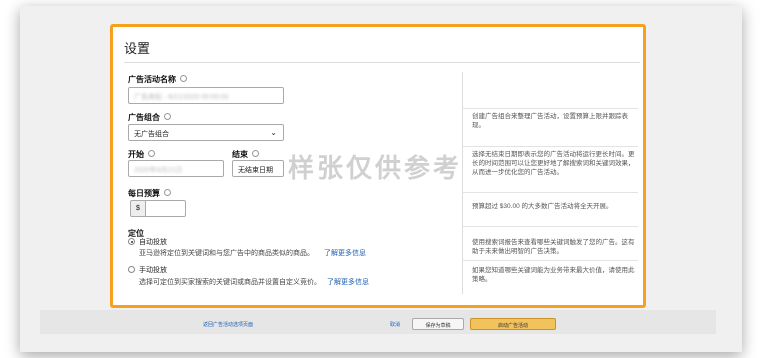 This screenshot has width=760, height=358. What do you see at coordinates (137, 48) in the screenshot?
I see `panel-title: 设置` at bounding box center [137, 48].